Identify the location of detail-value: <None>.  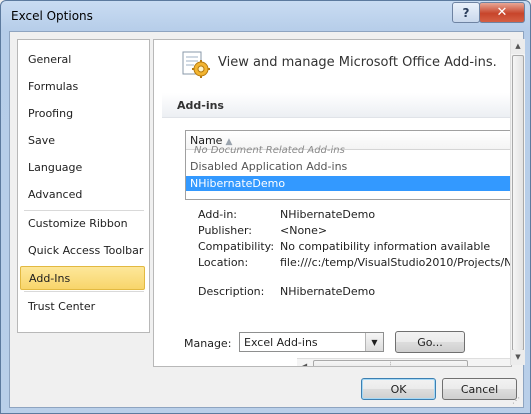
(304, 230).